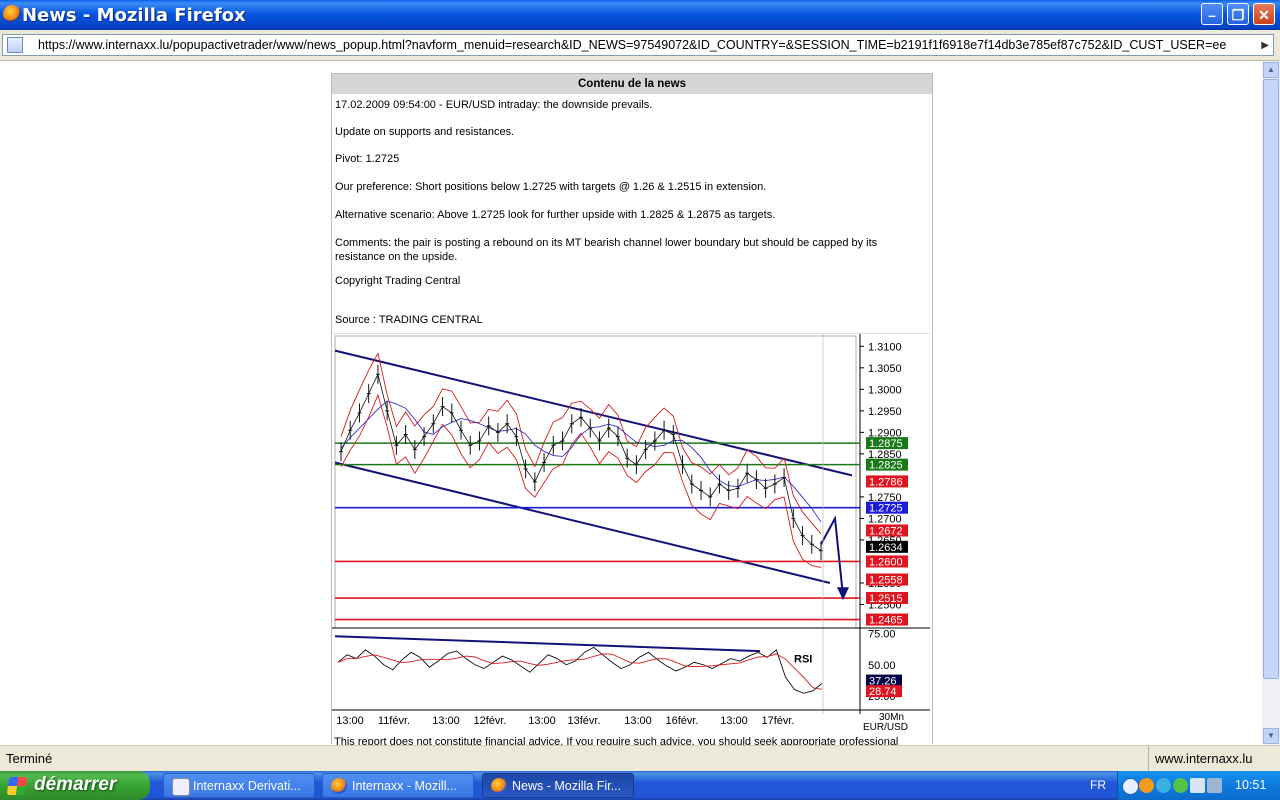 The width and height of the screenshot is (1280, 800). What do you see at coordinates (1271, 379) in the screenshot?
I see `scroll-thumb` at bounding box center [1271, 379].